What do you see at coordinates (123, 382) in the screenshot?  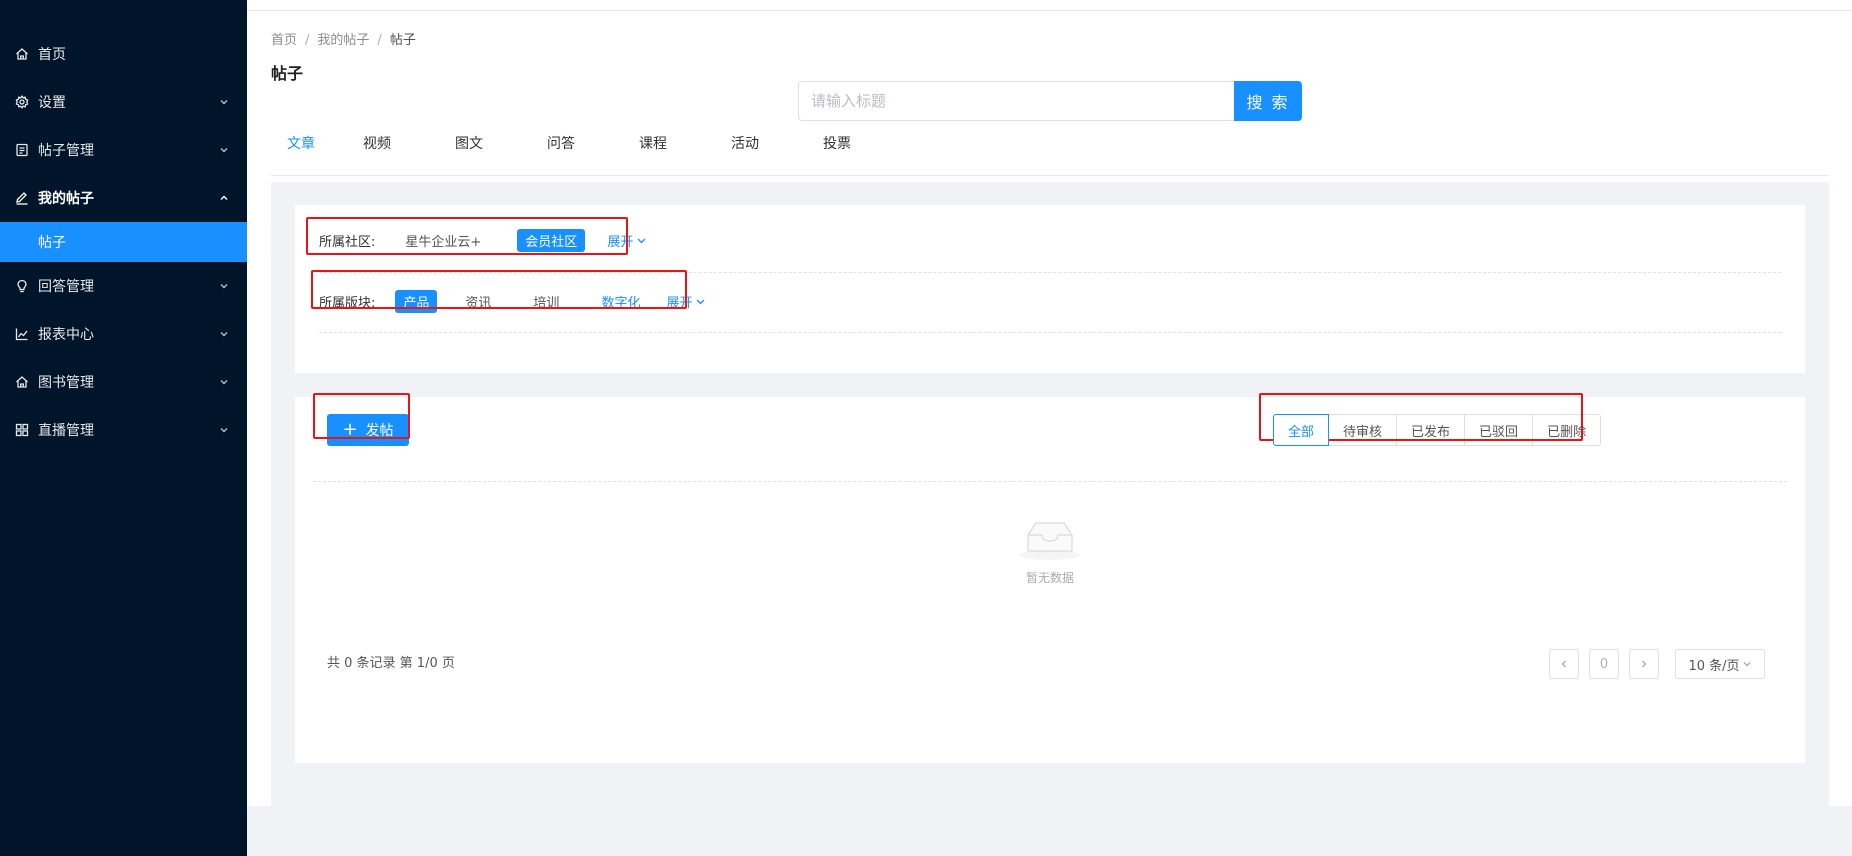 I see `sidebar-item-book-management: 图书管理` at bounding box center [123, 382].